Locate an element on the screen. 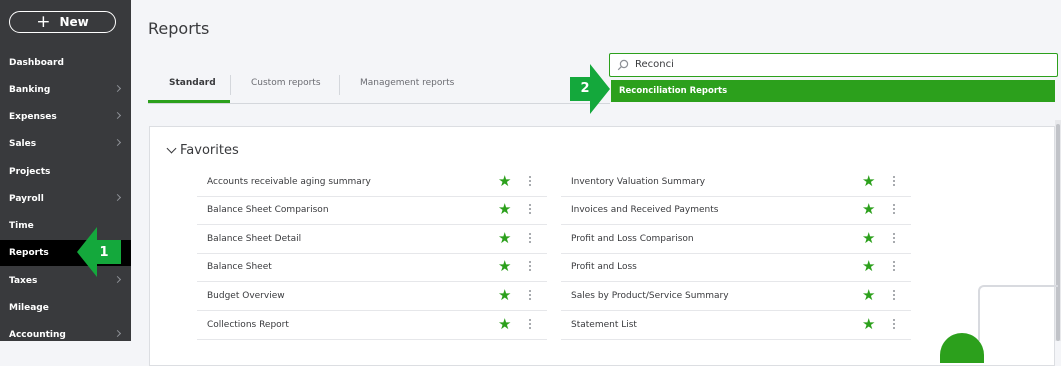 This screenshot has height=366, width=1061. tab-standard: Standard is located at coordinates (192, 83).